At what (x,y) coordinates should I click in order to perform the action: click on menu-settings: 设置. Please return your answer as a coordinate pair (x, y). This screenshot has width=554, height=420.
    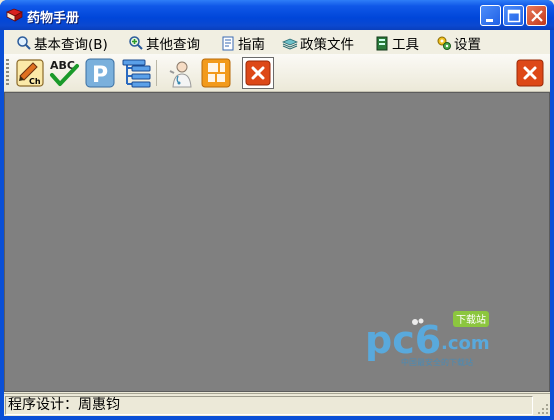
    Looking at the image, I should click on (458, 43).